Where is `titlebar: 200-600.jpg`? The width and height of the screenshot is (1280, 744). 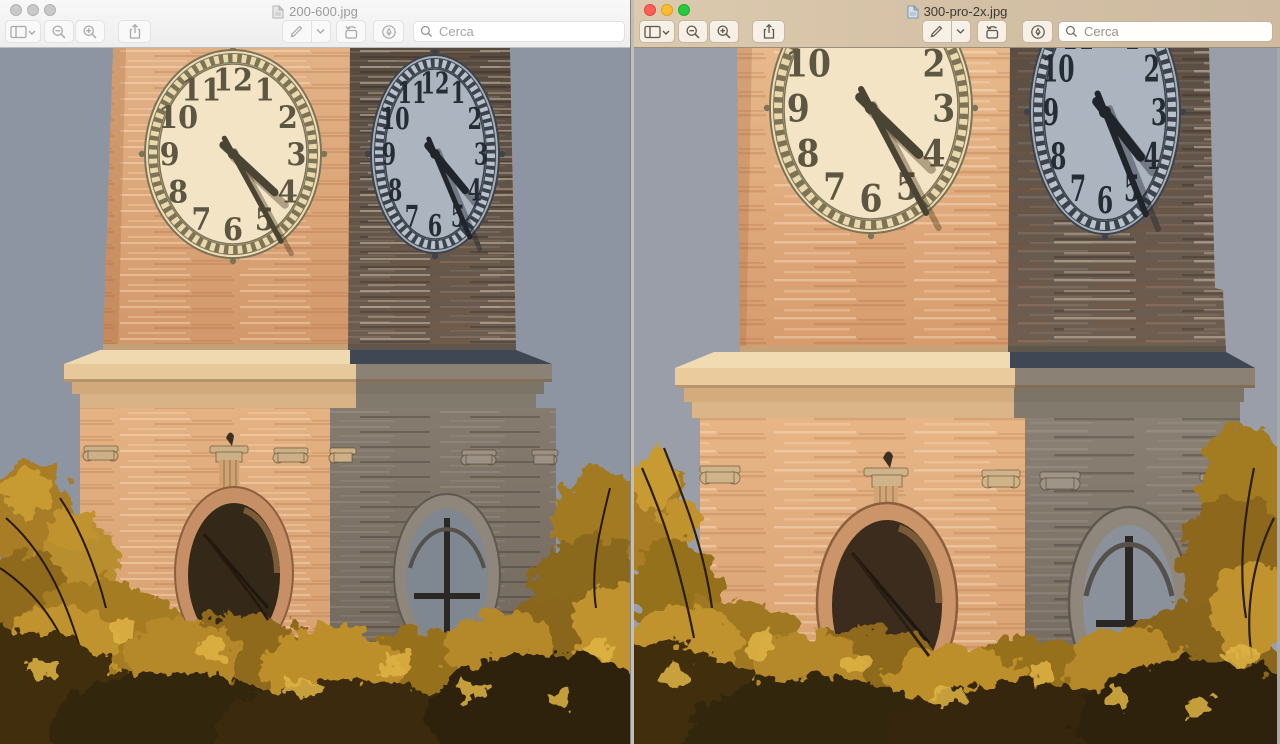
titlebar: 200-600.jpg is located at coordinates (315, 11).